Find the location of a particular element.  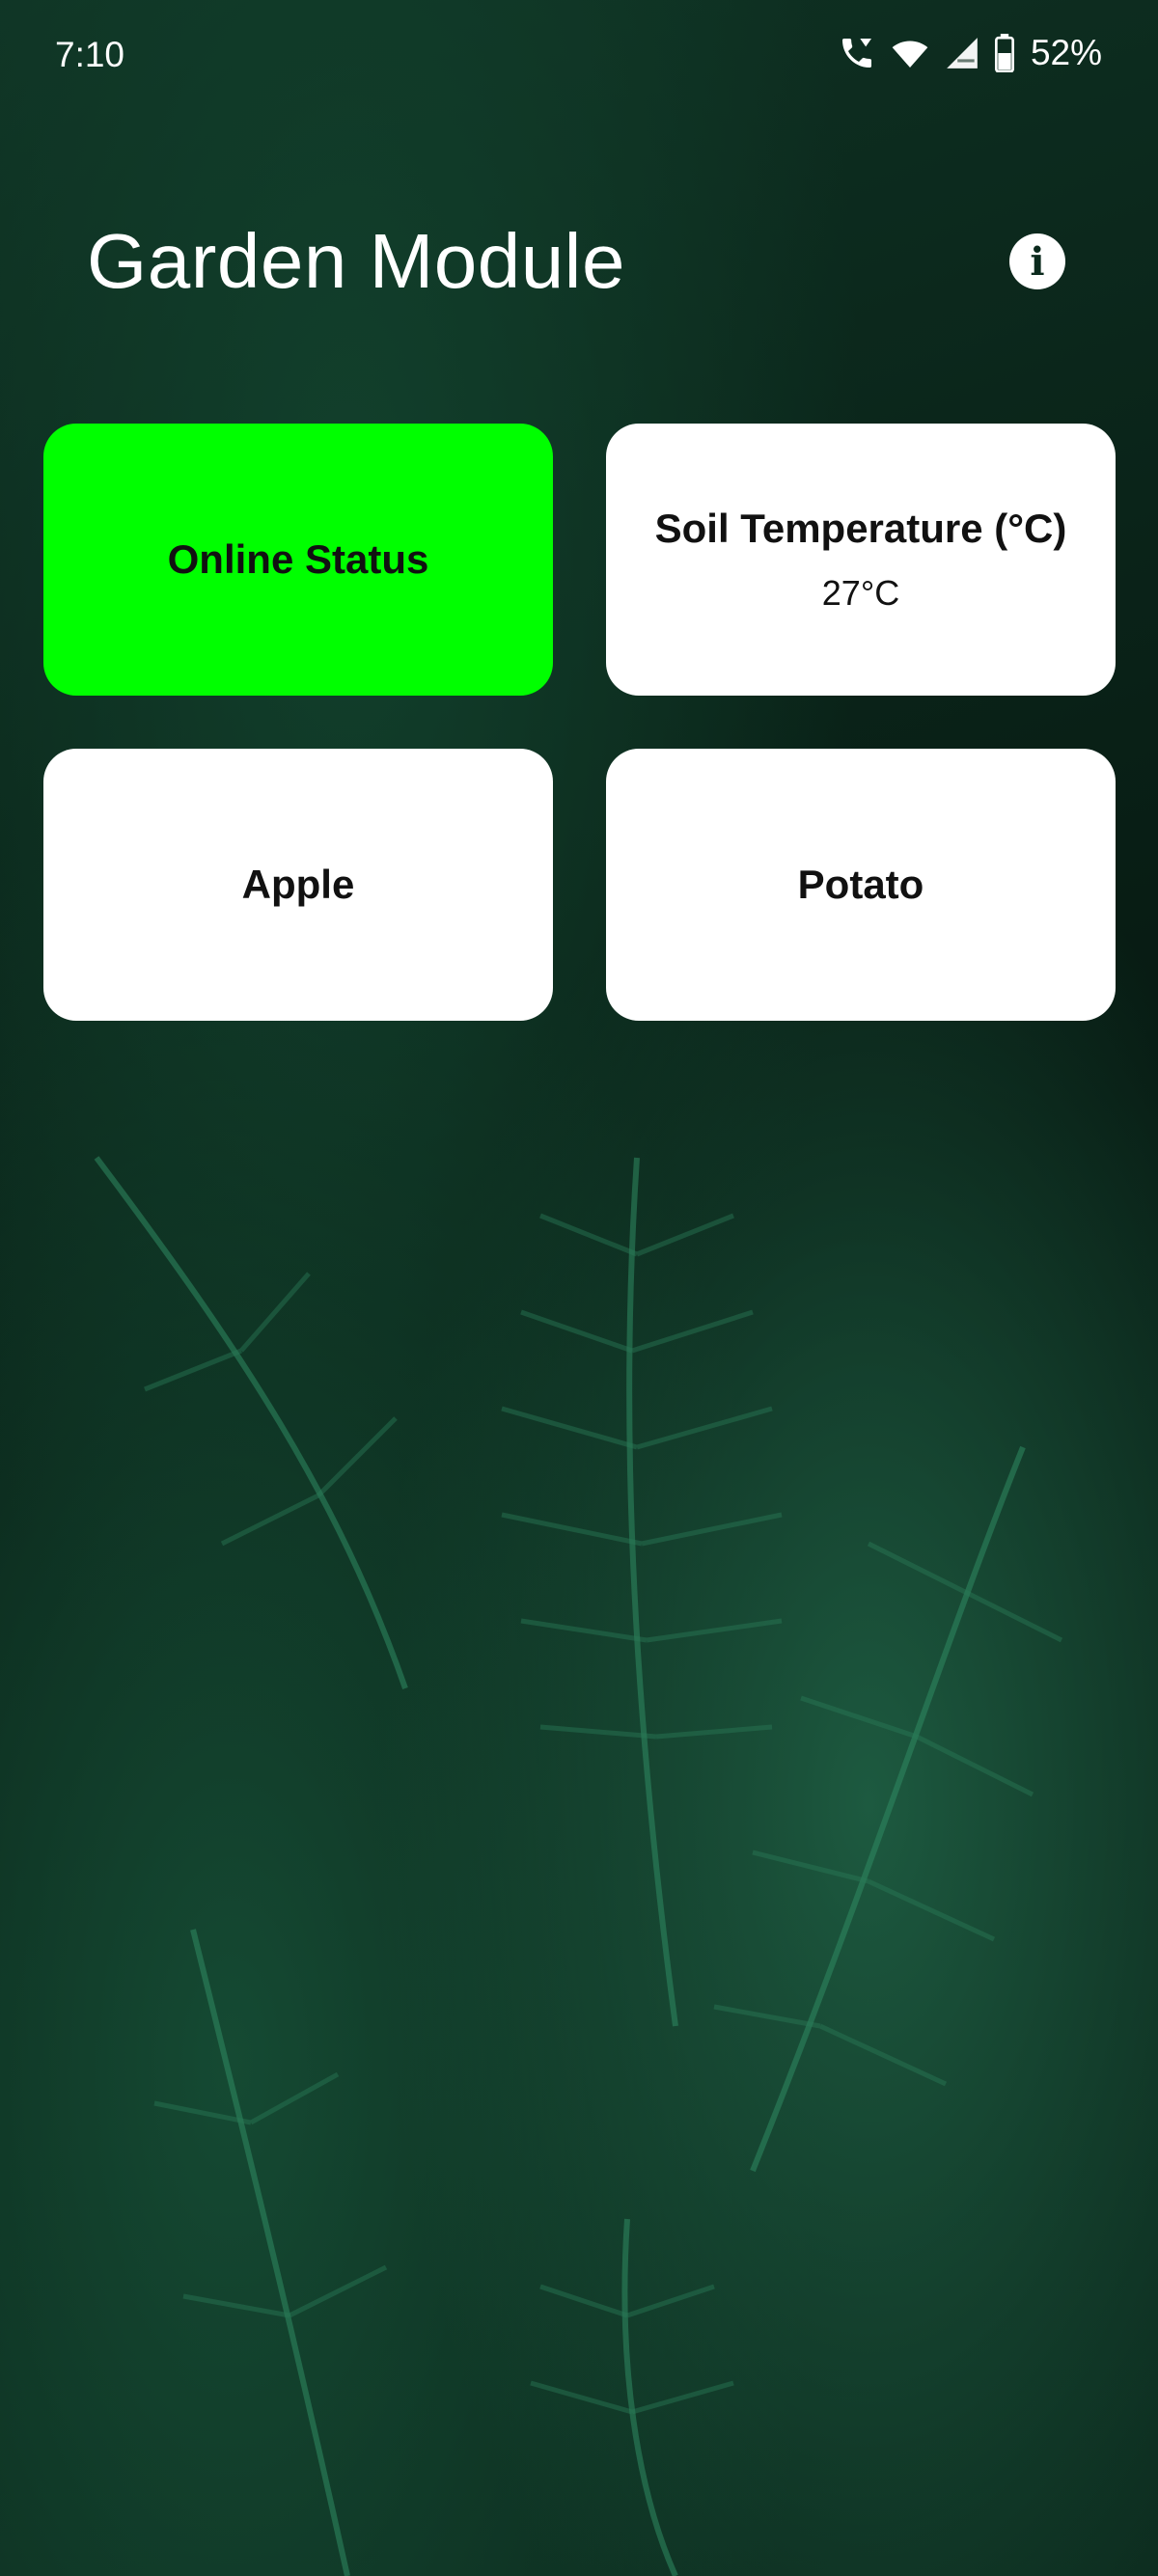

online-status-label: Online Status is located at coordinates (298, 559).